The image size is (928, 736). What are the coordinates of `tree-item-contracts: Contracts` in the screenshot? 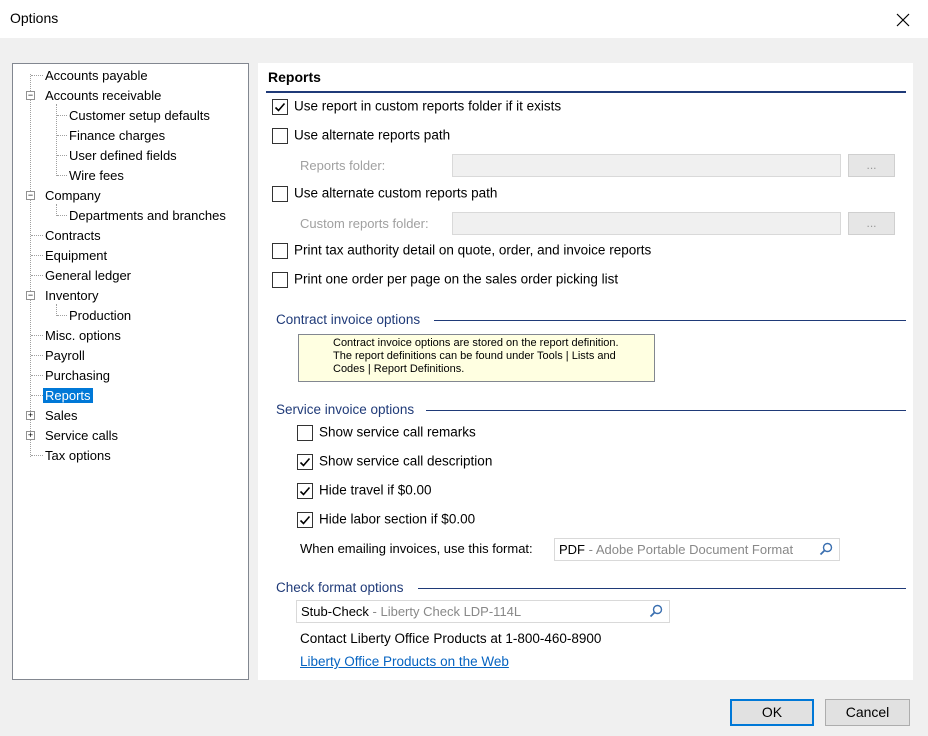 It's located at (73, 235).